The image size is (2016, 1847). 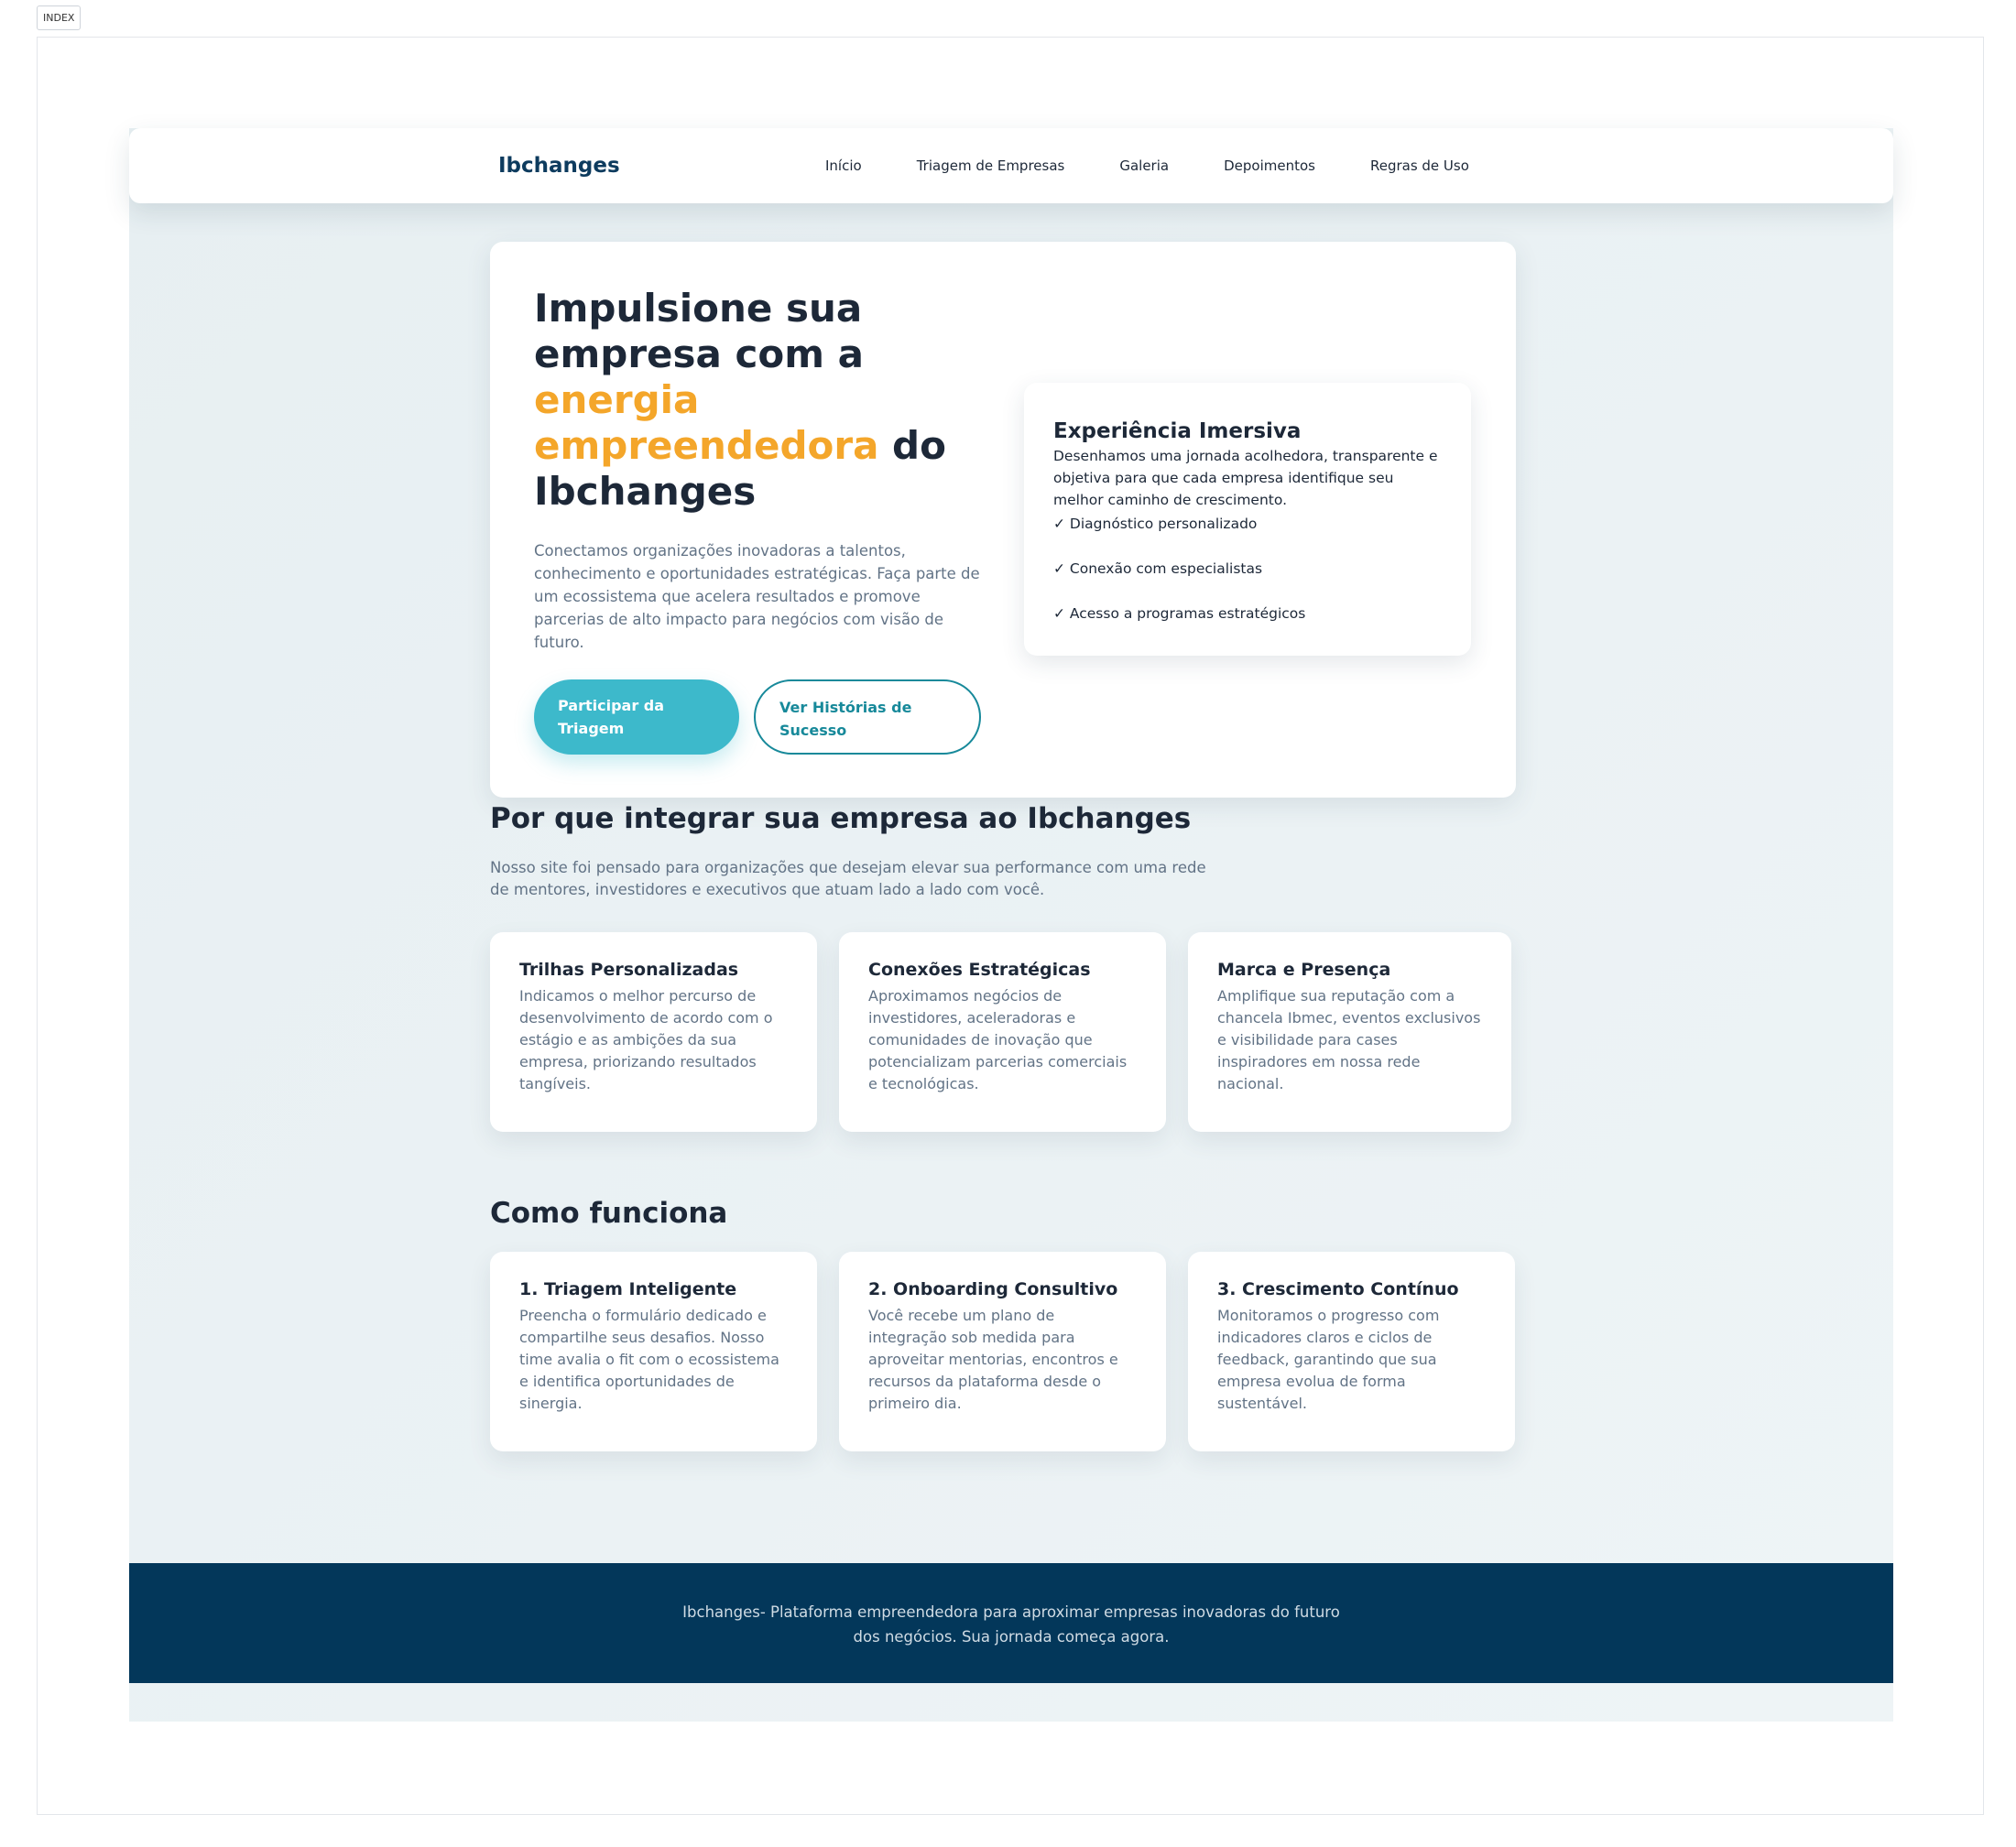 I want to click on step-card-title: 3. Crescimento Contínuo, so click(x=1338, y=1289).